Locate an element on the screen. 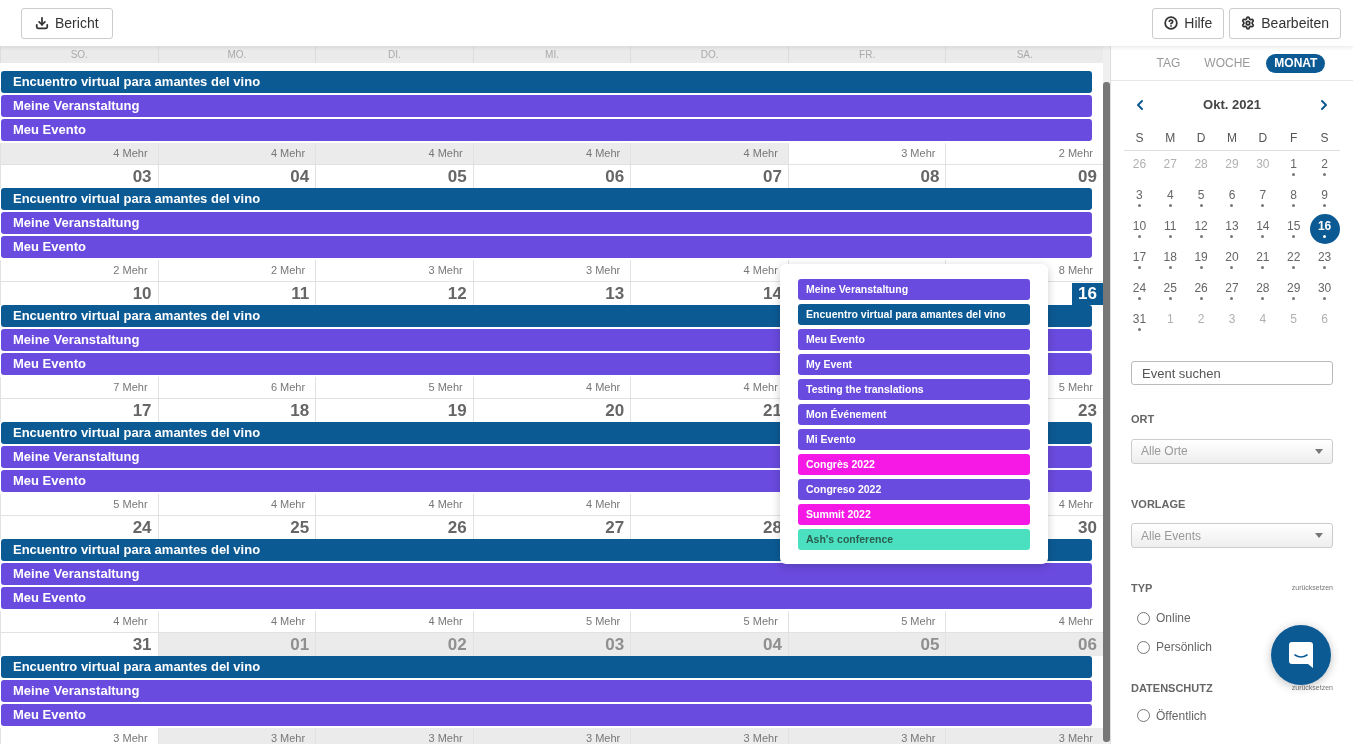  day-number: 18 is located at coordinates (300, 410).